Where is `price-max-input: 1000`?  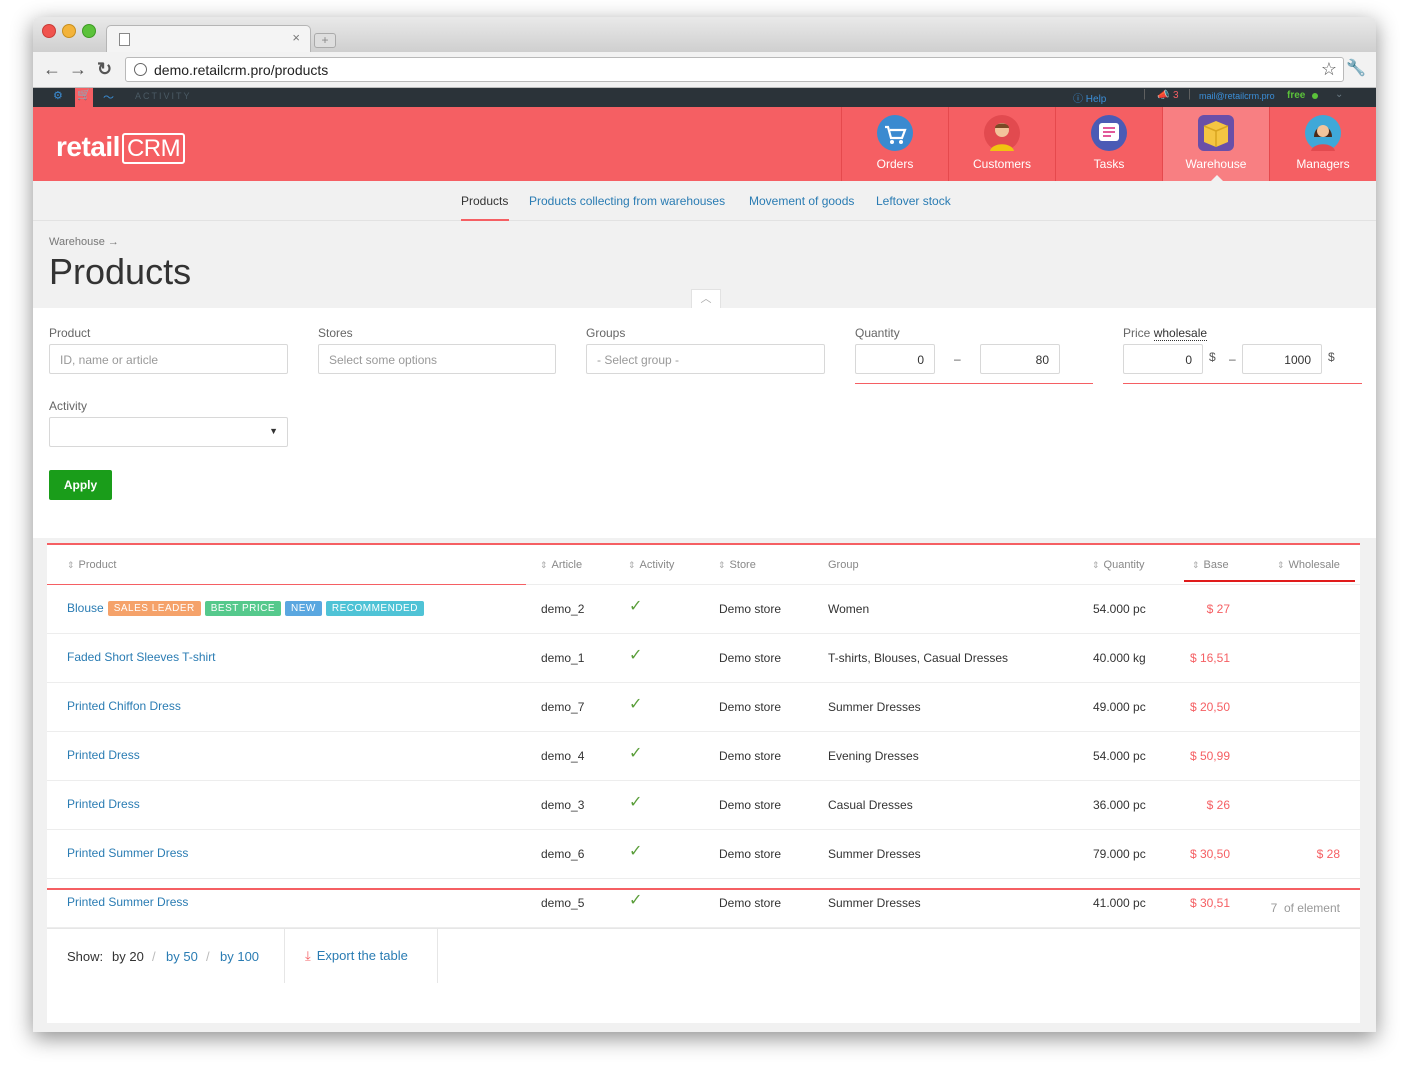 price-max-input: 1000 is located at coordinates (1282, 359).